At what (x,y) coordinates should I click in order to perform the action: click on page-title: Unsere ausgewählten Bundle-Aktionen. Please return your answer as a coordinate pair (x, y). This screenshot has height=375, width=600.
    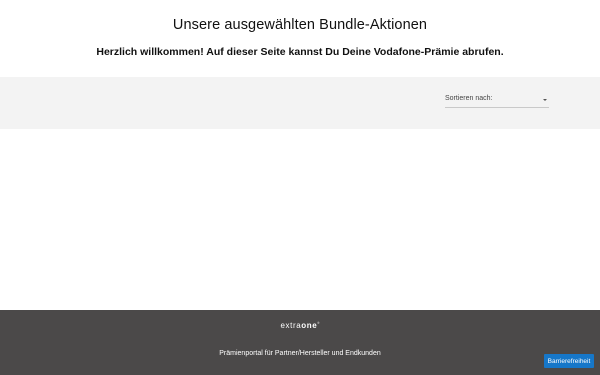
    Looking at the image, I should click on (300, 25).